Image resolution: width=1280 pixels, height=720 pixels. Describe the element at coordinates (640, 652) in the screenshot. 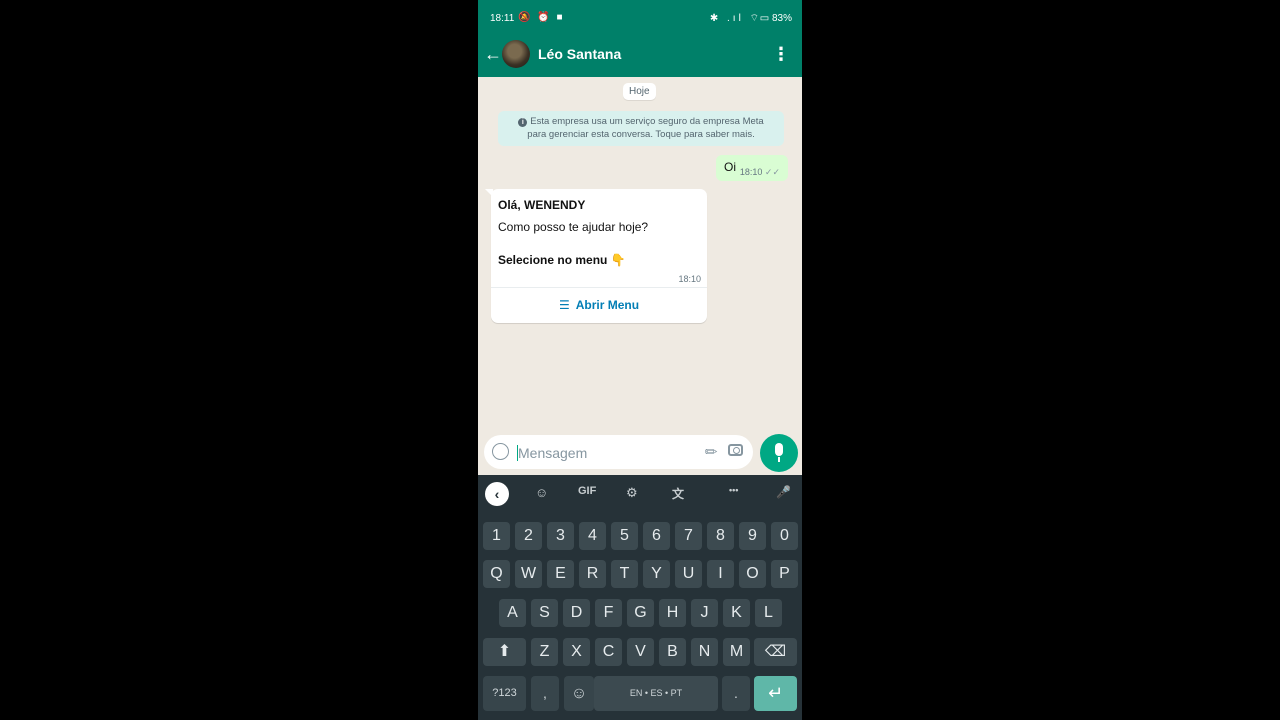

I see `key-v: V` at that location.